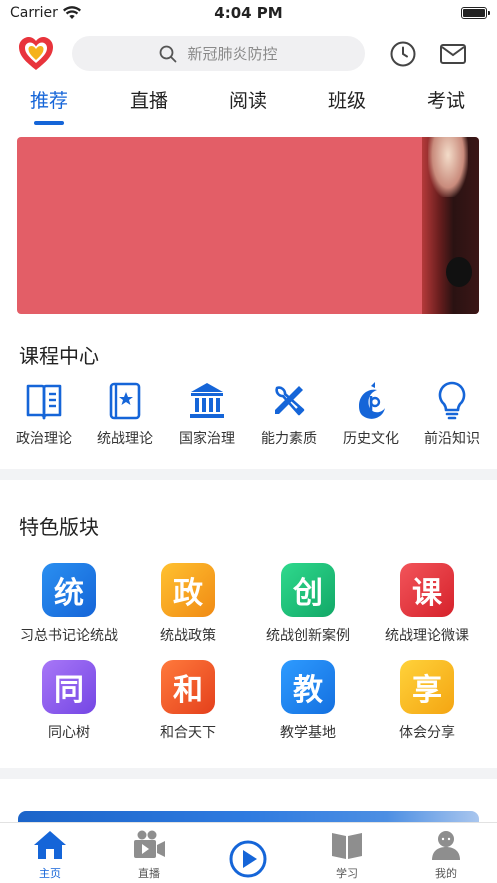 This screenshot has width=497, height=883. Describe the element at coordinates (188, 590) in the screenshot. I see `feature-tile: 政` at that location.